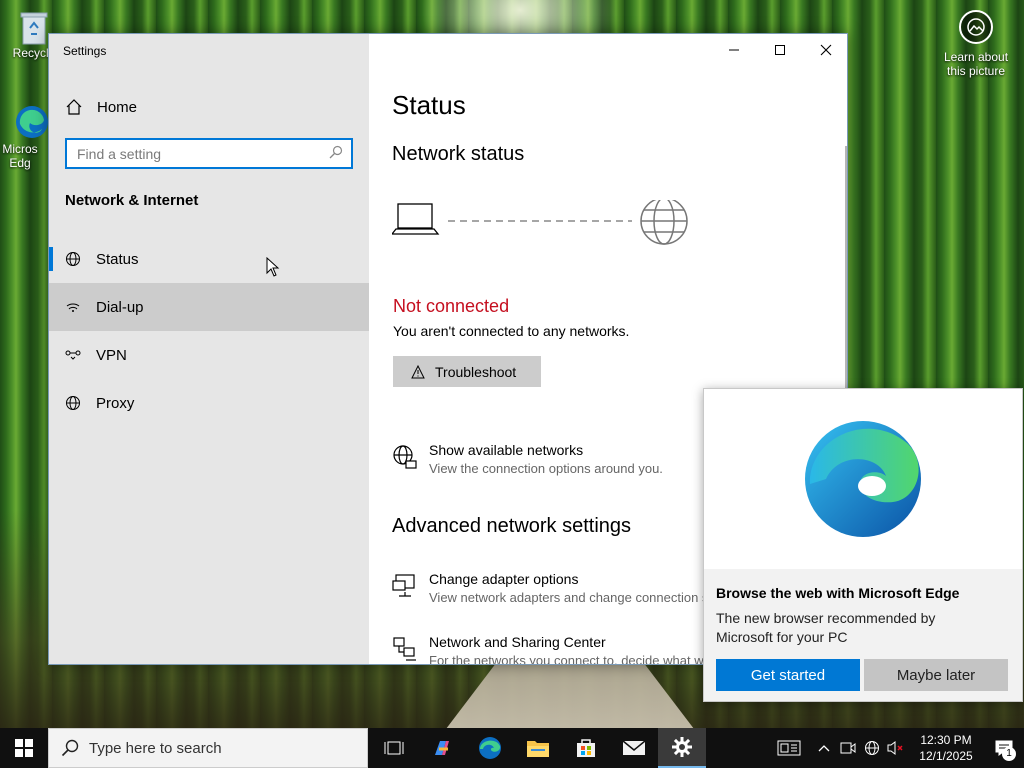  I want to click on store-icon, so click(586, 748).